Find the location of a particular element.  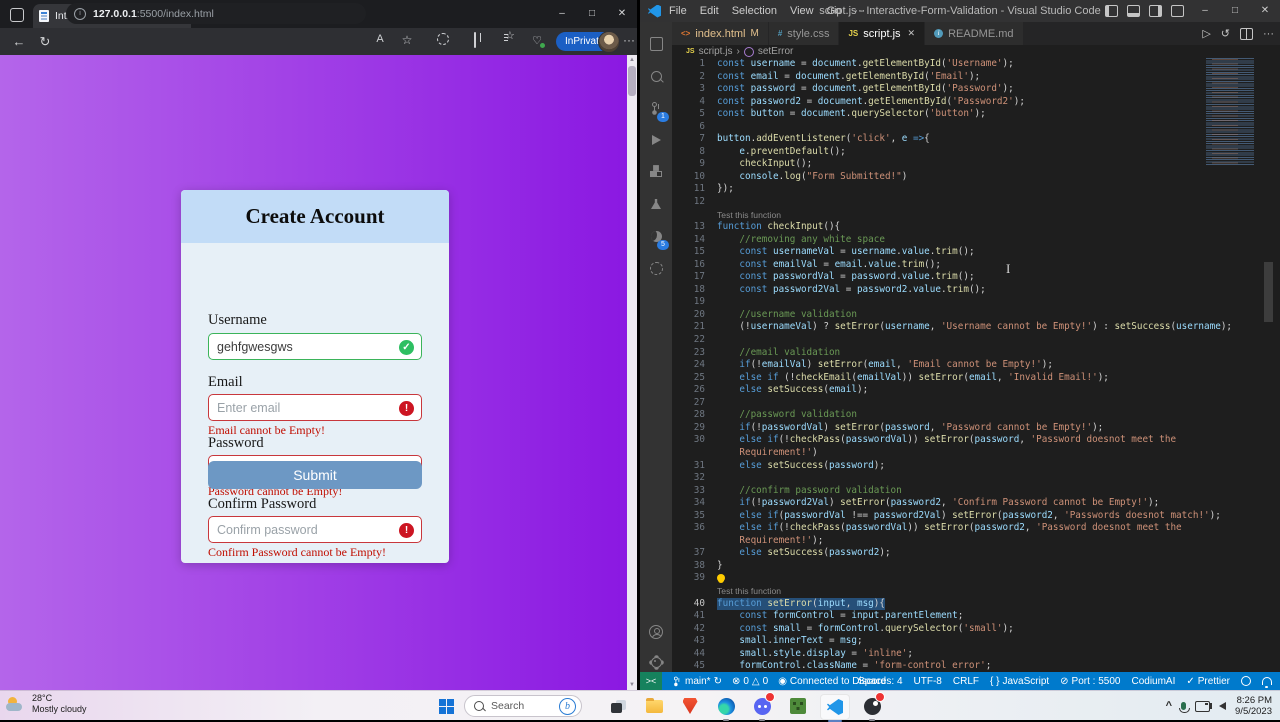

email-input is located at coordinates (315, 407).